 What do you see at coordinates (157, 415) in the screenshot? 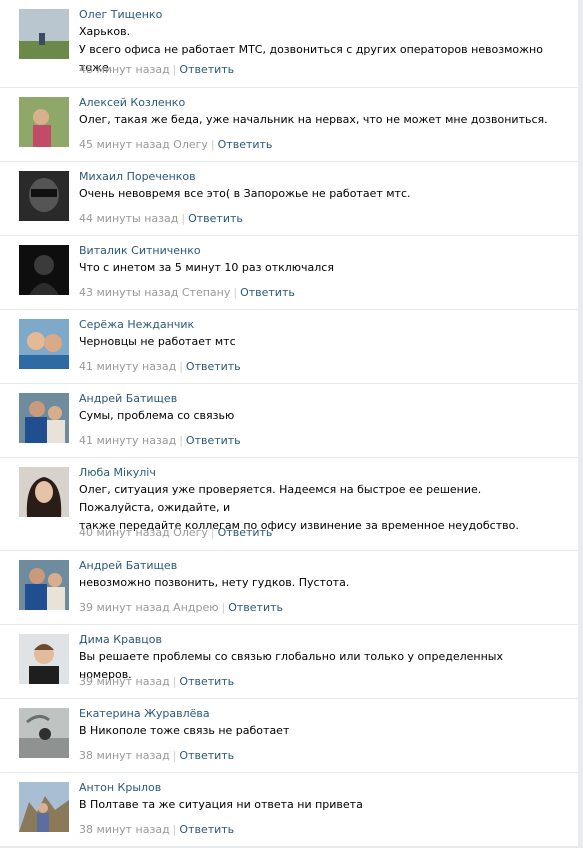
I see `comment-text: Сумы, проблема со связью` at bounding box center [157, 415].